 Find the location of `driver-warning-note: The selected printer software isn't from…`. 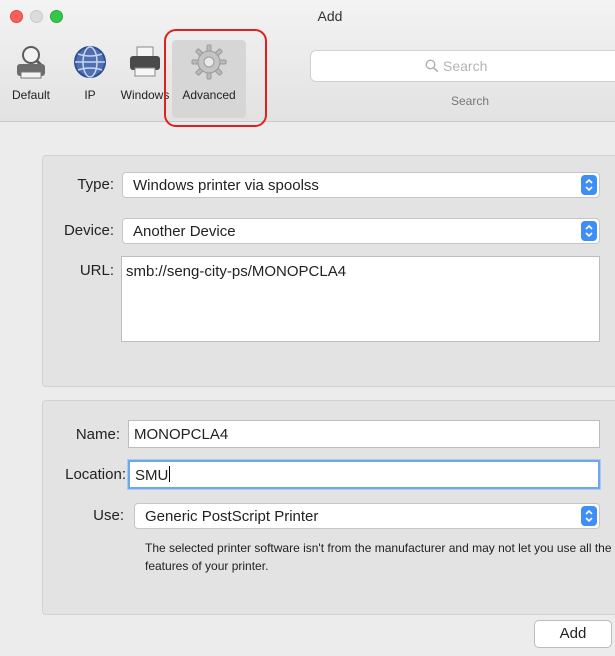

driver-warning-note: The selected printer software isn't from… is located at coordinates (378, 557).